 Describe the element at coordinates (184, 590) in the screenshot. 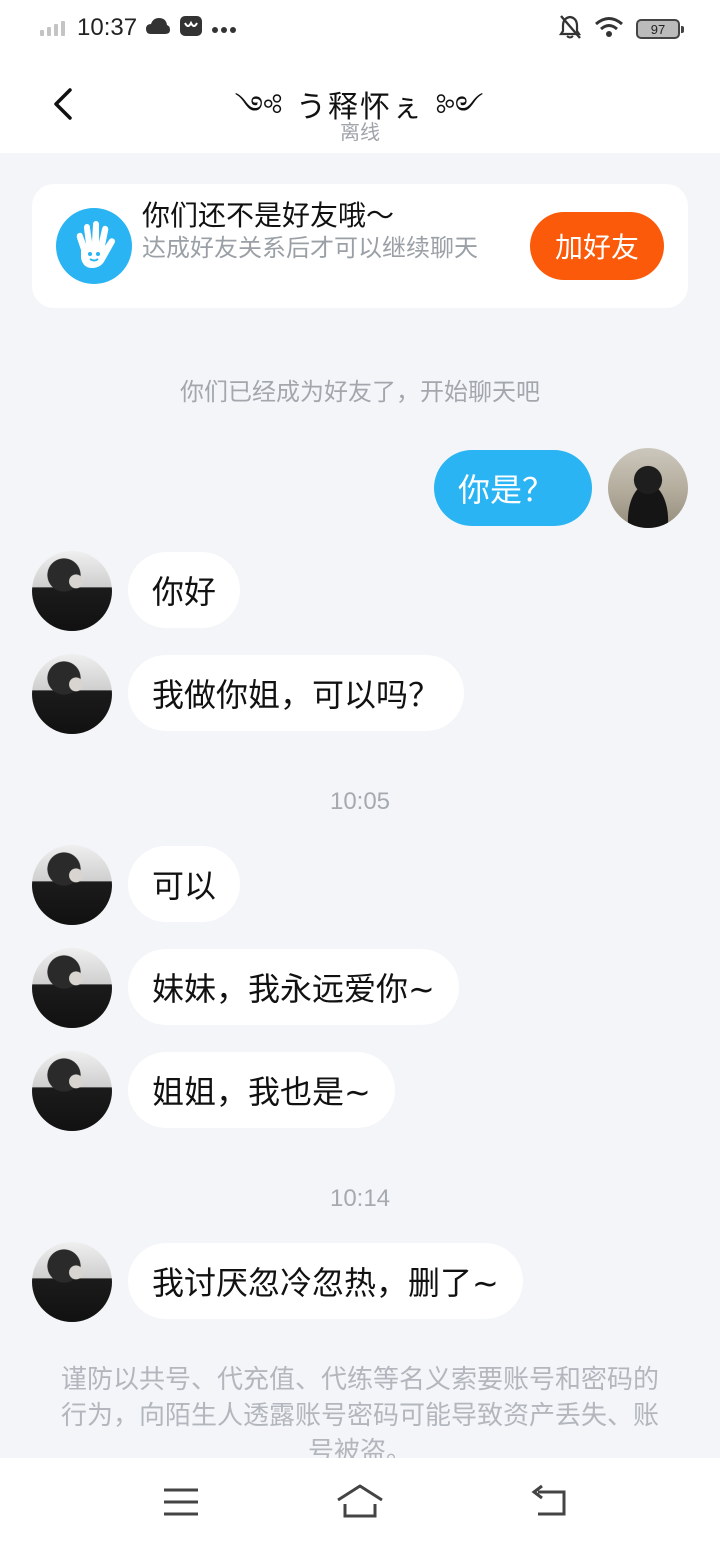

I see `incoming-message-bubble: 你好` at that location.